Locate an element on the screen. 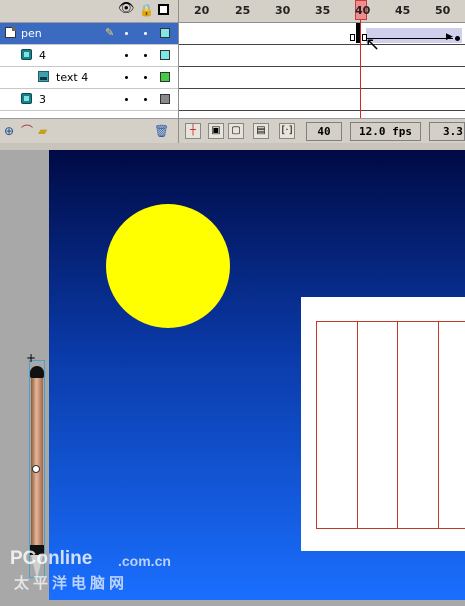 This screenshot has height=606, width=465. stage-separator is located at coordinates (232, 146).